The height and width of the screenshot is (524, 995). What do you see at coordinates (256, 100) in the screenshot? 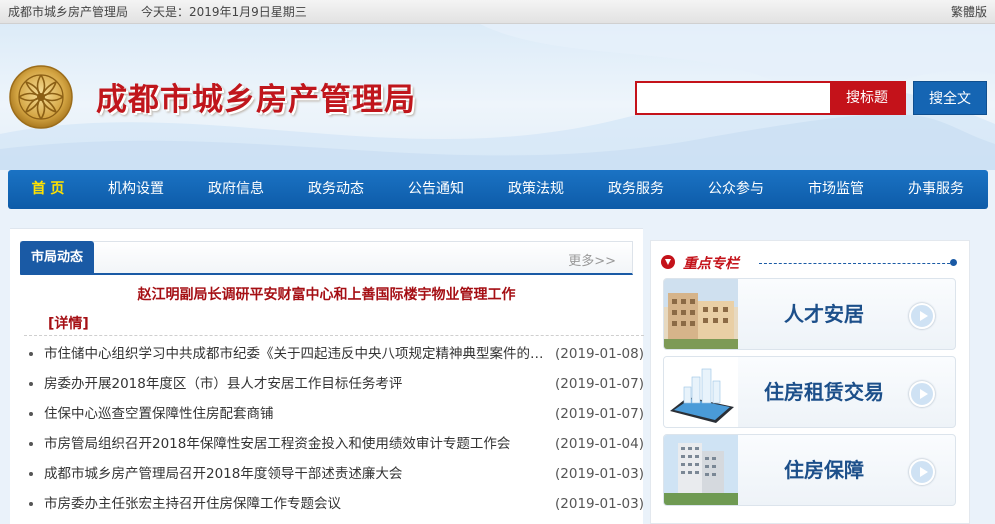
I see `site-title: 成都市城乡房产管理局` at bounding box center [256, 100].